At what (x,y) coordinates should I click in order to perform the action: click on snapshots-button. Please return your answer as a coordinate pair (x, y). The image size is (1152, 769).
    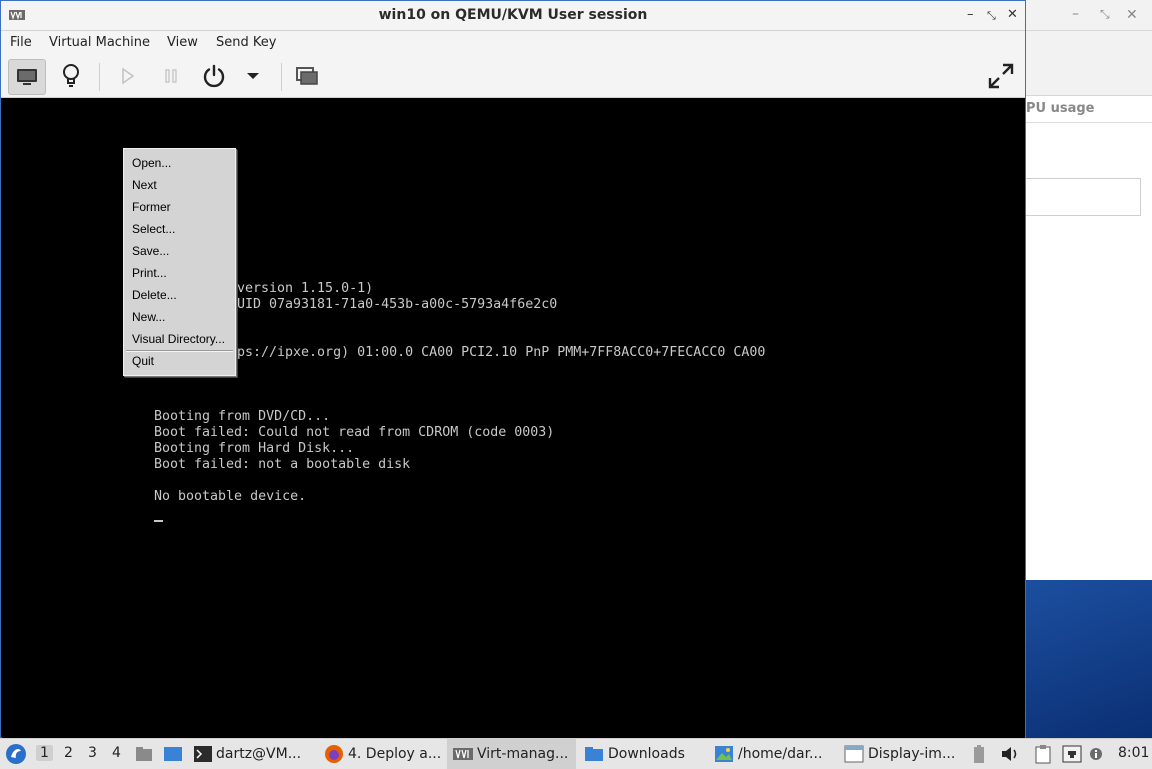
    Looking at the image, I should click on (307, 76).